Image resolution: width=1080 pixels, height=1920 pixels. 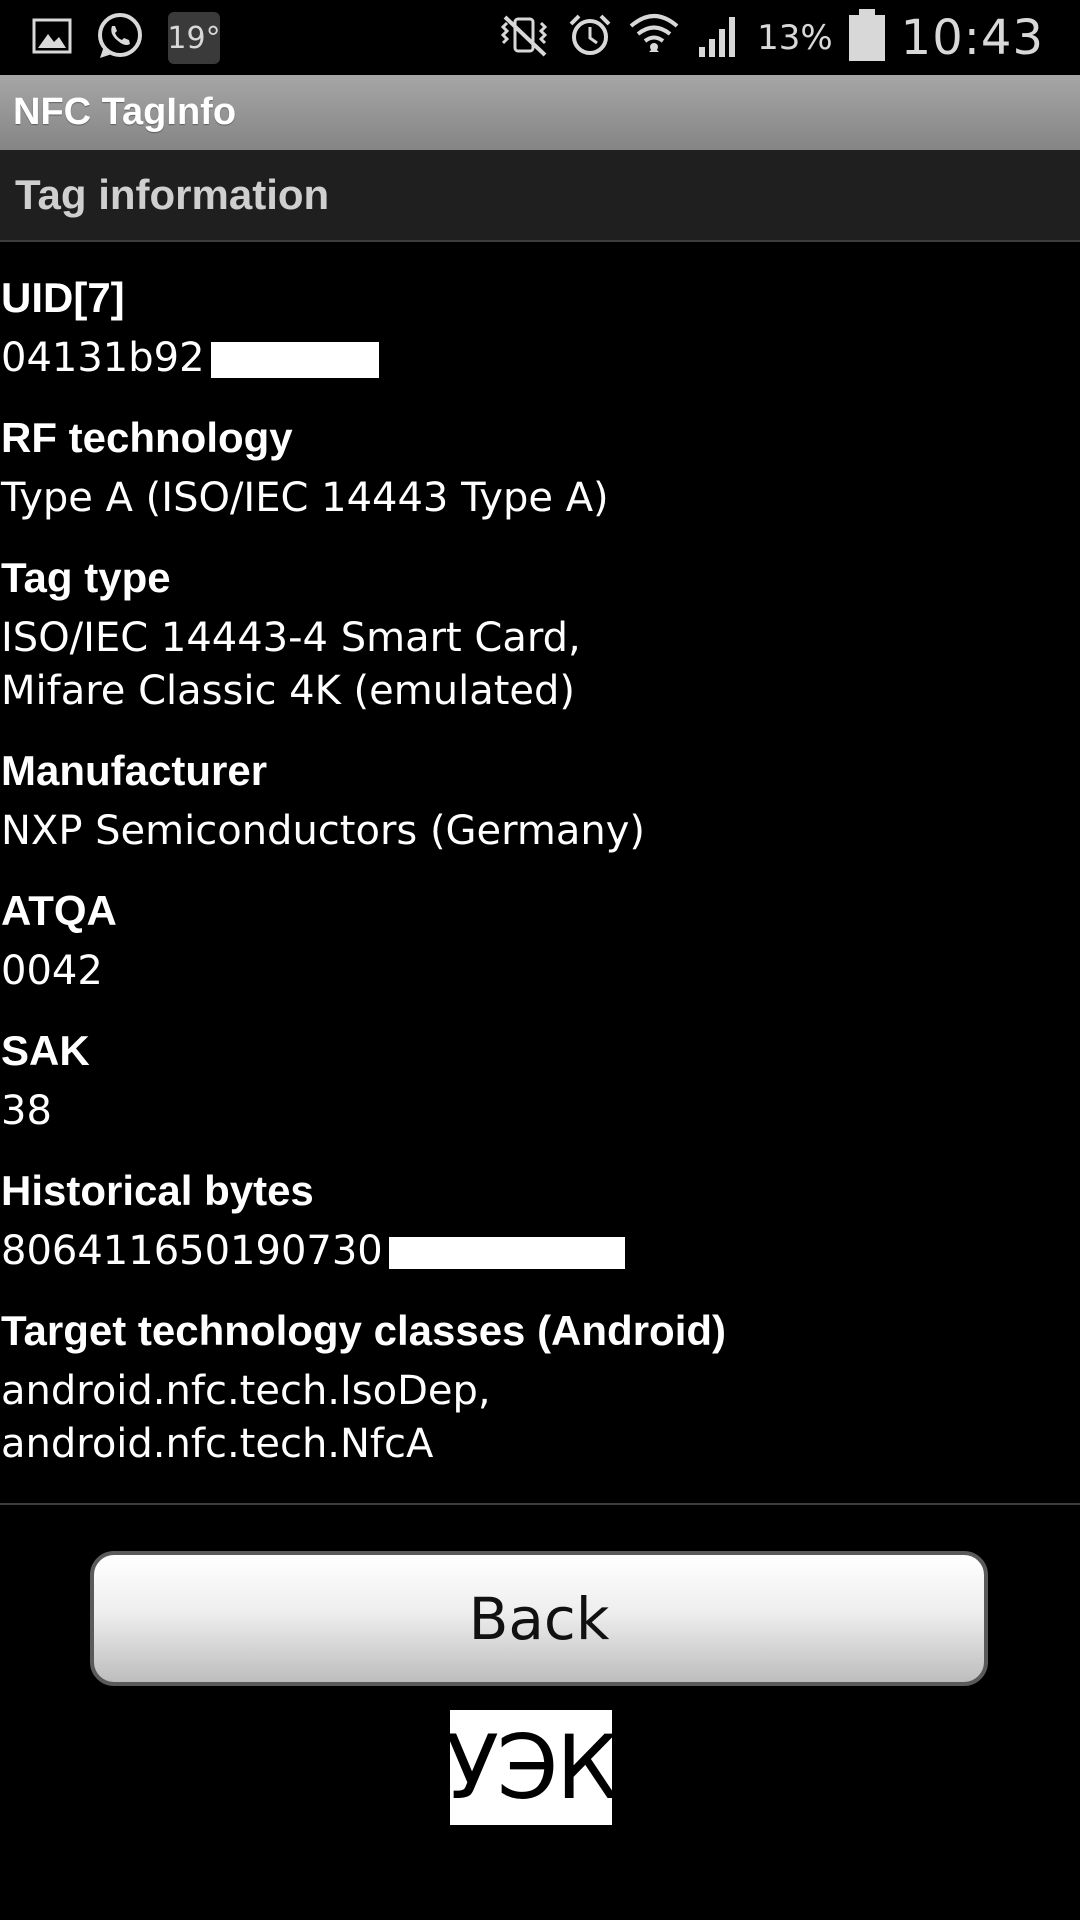 What do you see at coordinates (867, 37) in the screenshot?
I see `battery-icon` at bounding box center [867, 37].